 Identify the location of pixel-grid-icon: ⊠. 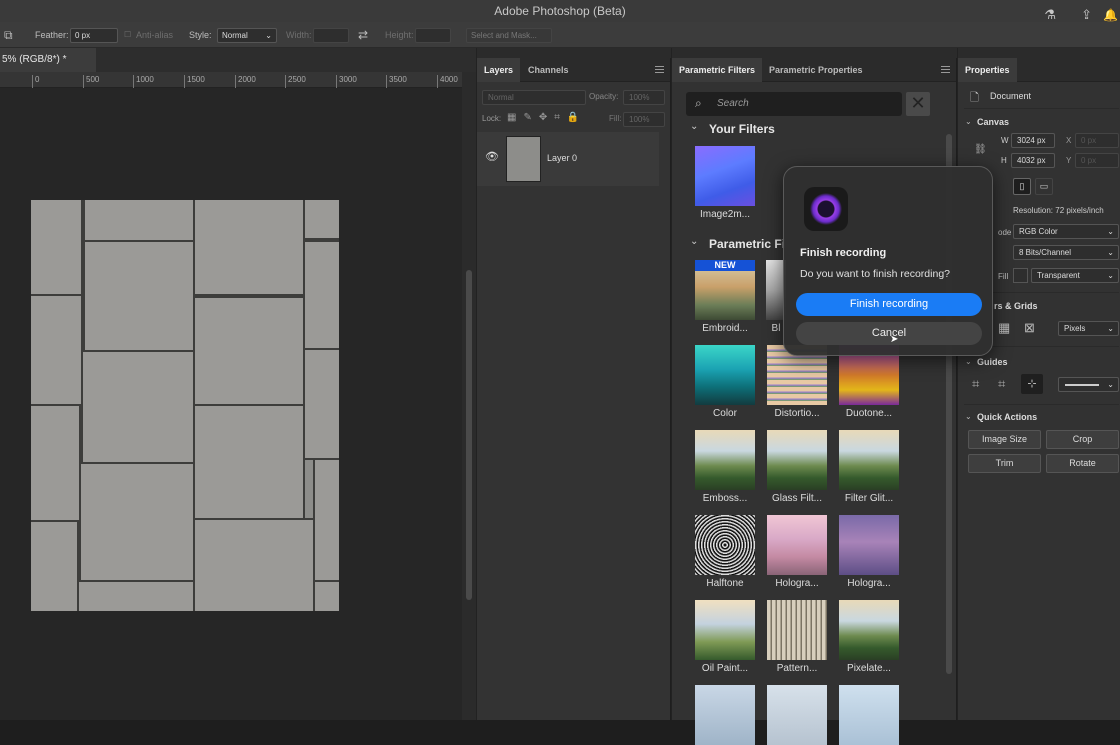
(1029, 328).